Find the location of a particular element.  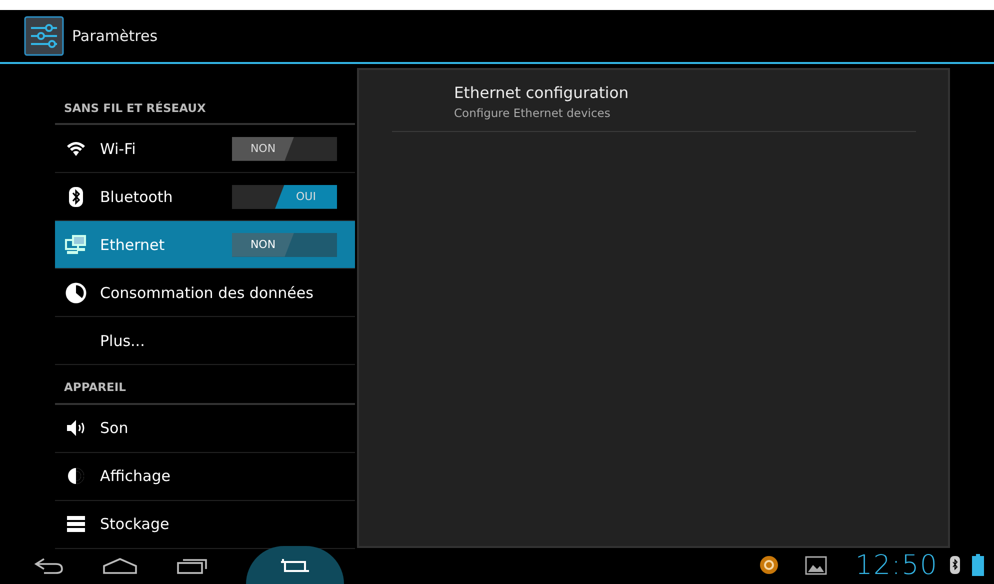

settings-item: Bluetooth OUI is located at coordinates (205, 197).